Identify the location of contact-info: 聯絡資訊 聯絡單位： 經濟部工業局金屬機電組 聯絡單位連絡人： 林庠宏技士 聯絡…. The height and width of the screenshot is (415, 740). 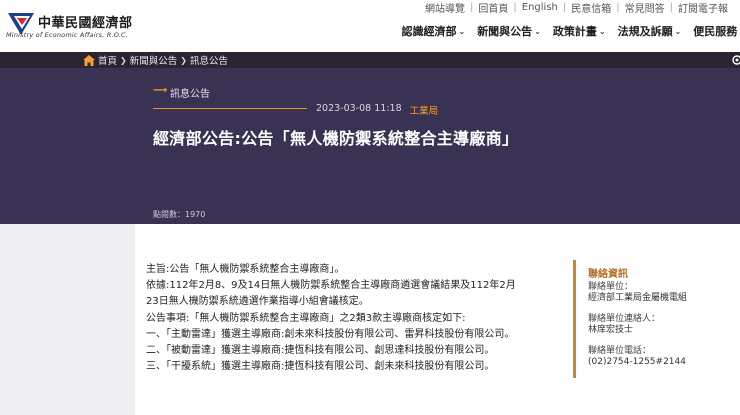
(653, 319).